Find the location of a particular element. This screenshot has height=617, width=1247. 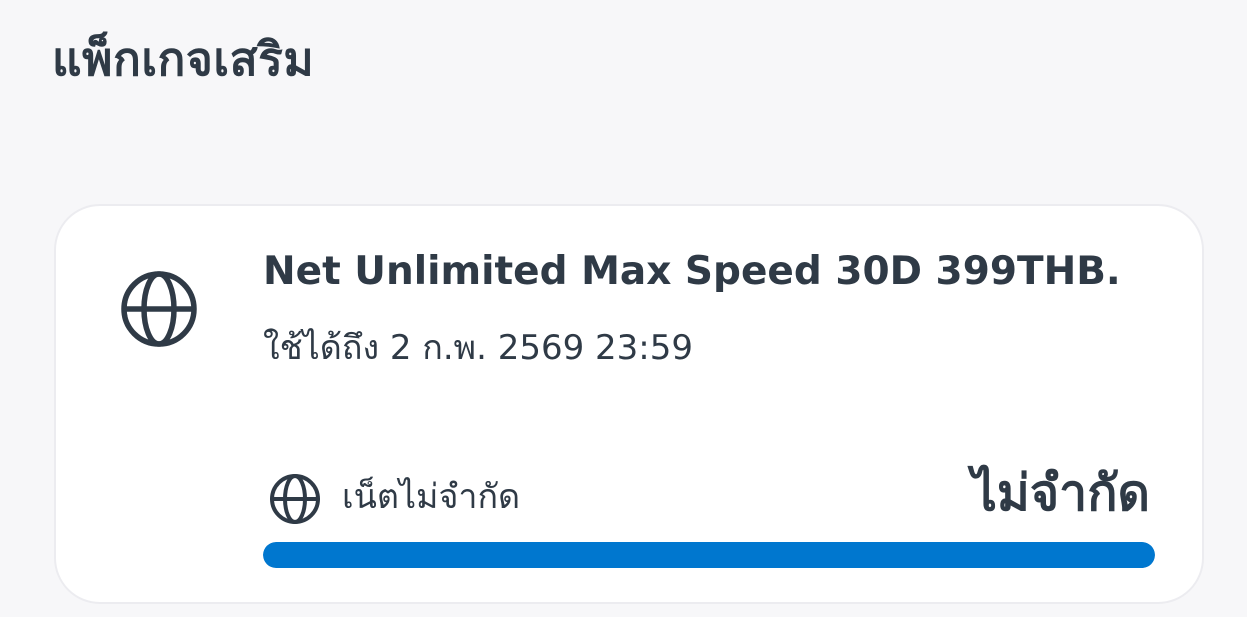

section-title: แพ็กเกจเสริม is located at coordinates (183, 59).